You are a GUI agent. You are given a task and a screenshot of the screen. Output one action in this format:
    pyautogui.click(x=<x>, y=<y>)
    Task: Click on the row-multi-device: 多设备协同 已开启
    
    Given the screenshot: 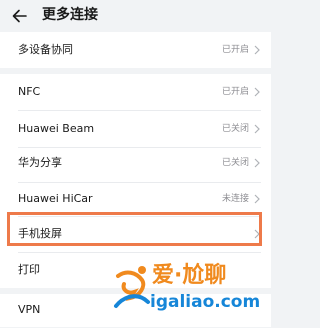 What is the action you would take?
    pyautogui.click(x=135, y=50)
    